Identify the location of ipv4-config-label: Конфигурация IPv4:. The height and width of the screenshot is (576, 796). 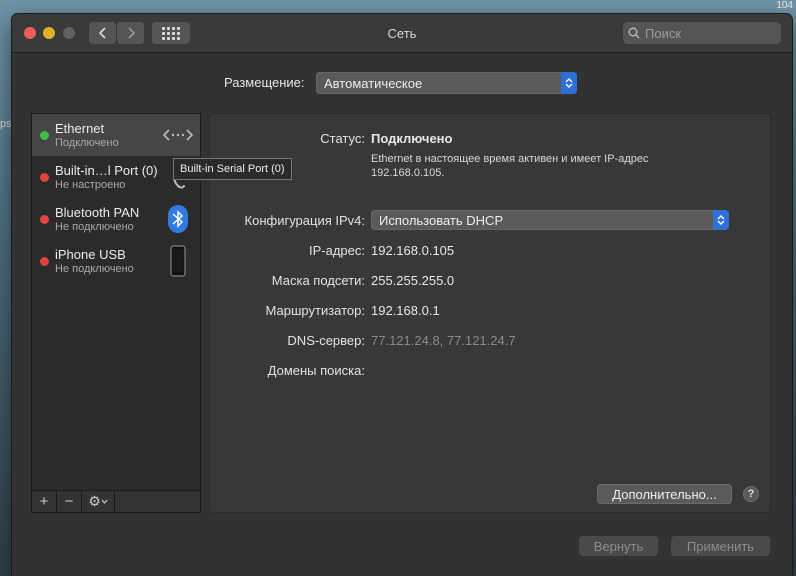
(304, 220).